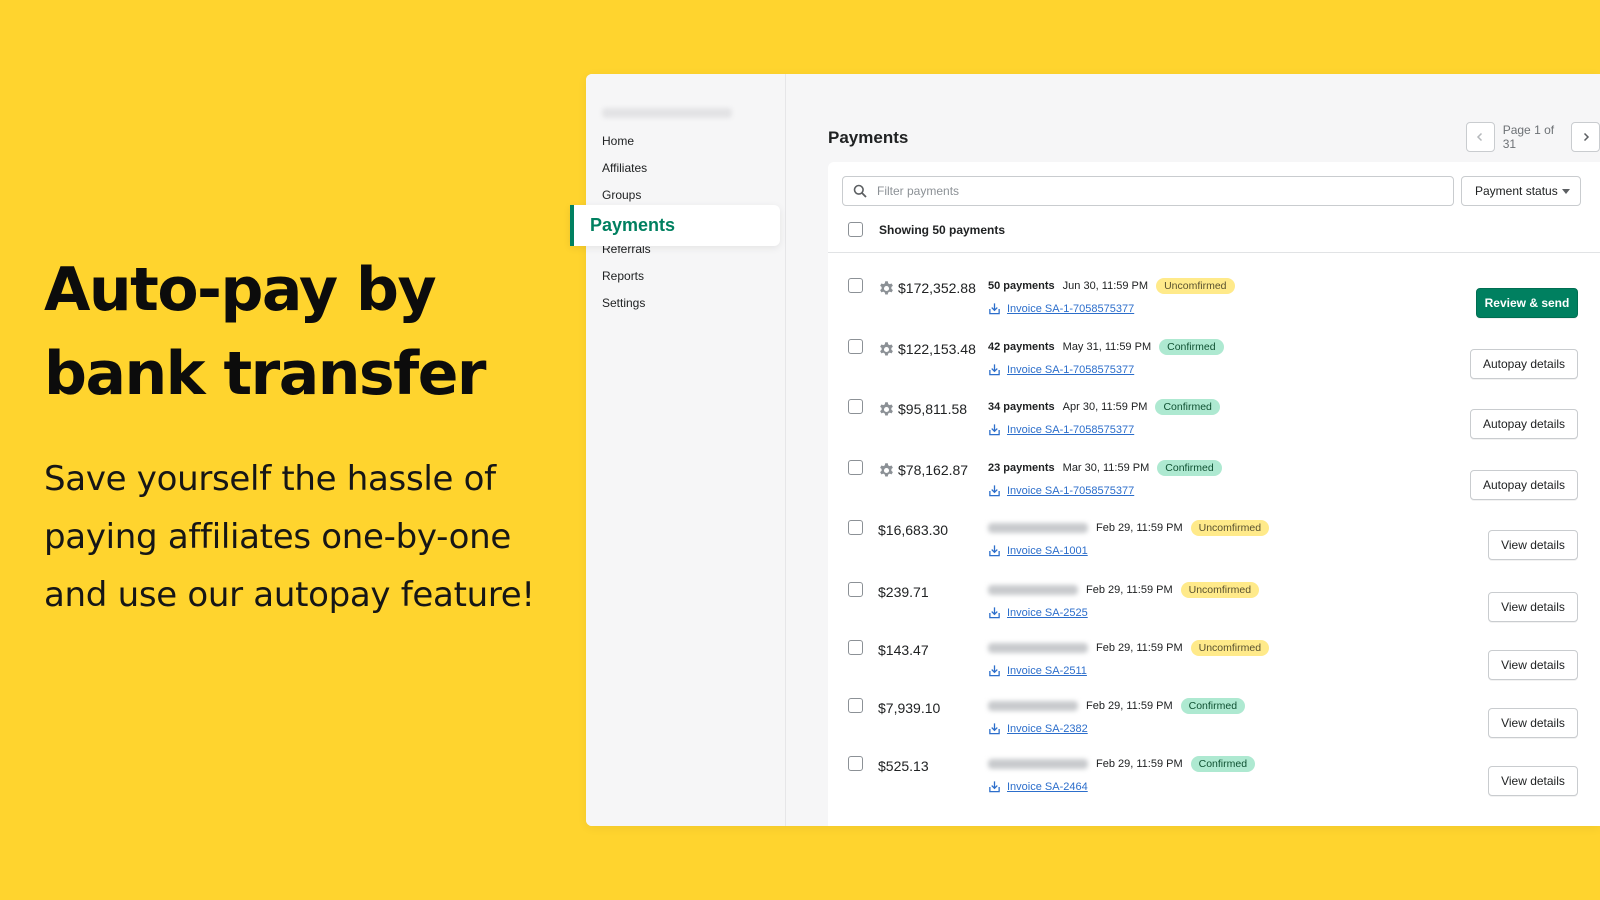 Image resolution: width=1600 pixels, height=900 pixels. I want to click on select-all-checkbox, so click(855, 229).